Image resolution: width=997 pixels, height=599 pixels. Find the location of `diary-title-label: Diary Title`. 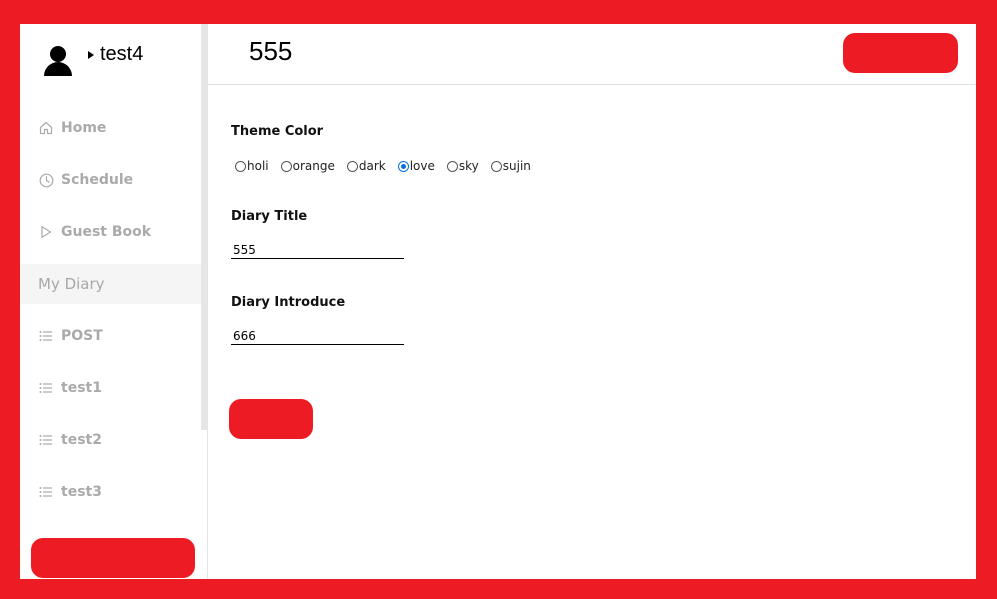

diary-title-label: Diary Title is located at coordinates (269, 216).